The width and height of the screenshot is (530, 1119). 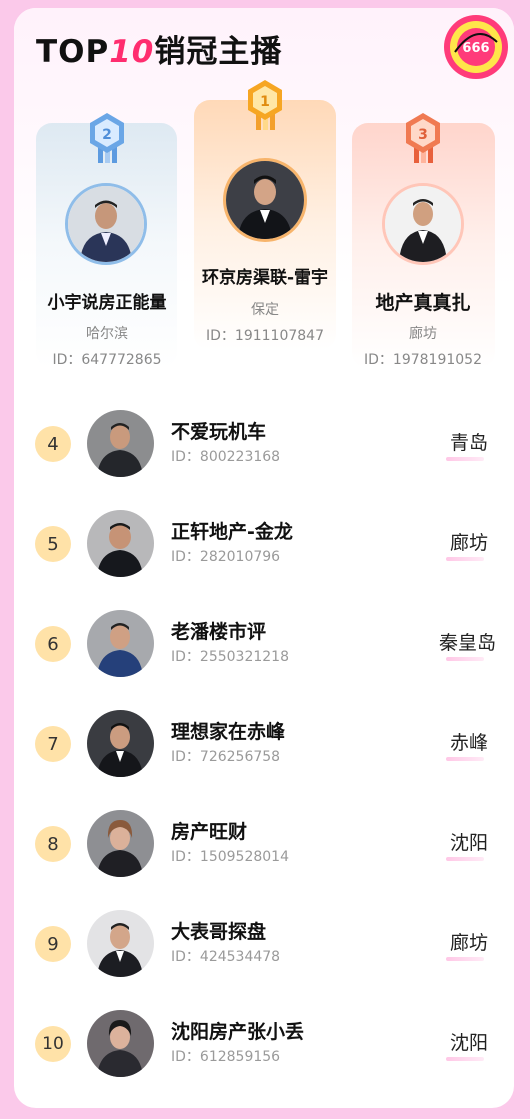 I want to click on rank-number: 6, so click(x=53, y=644).